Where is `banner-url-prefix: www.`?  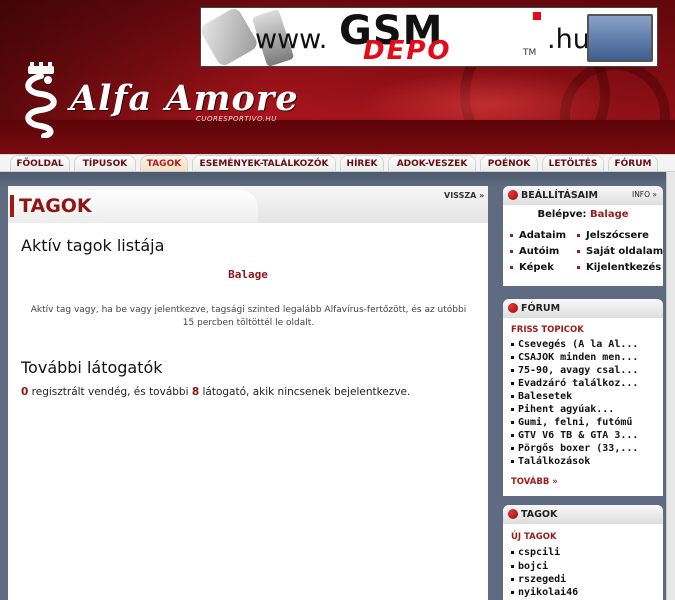 banner-url-prefix: www. is located at coordinates (291, 39).